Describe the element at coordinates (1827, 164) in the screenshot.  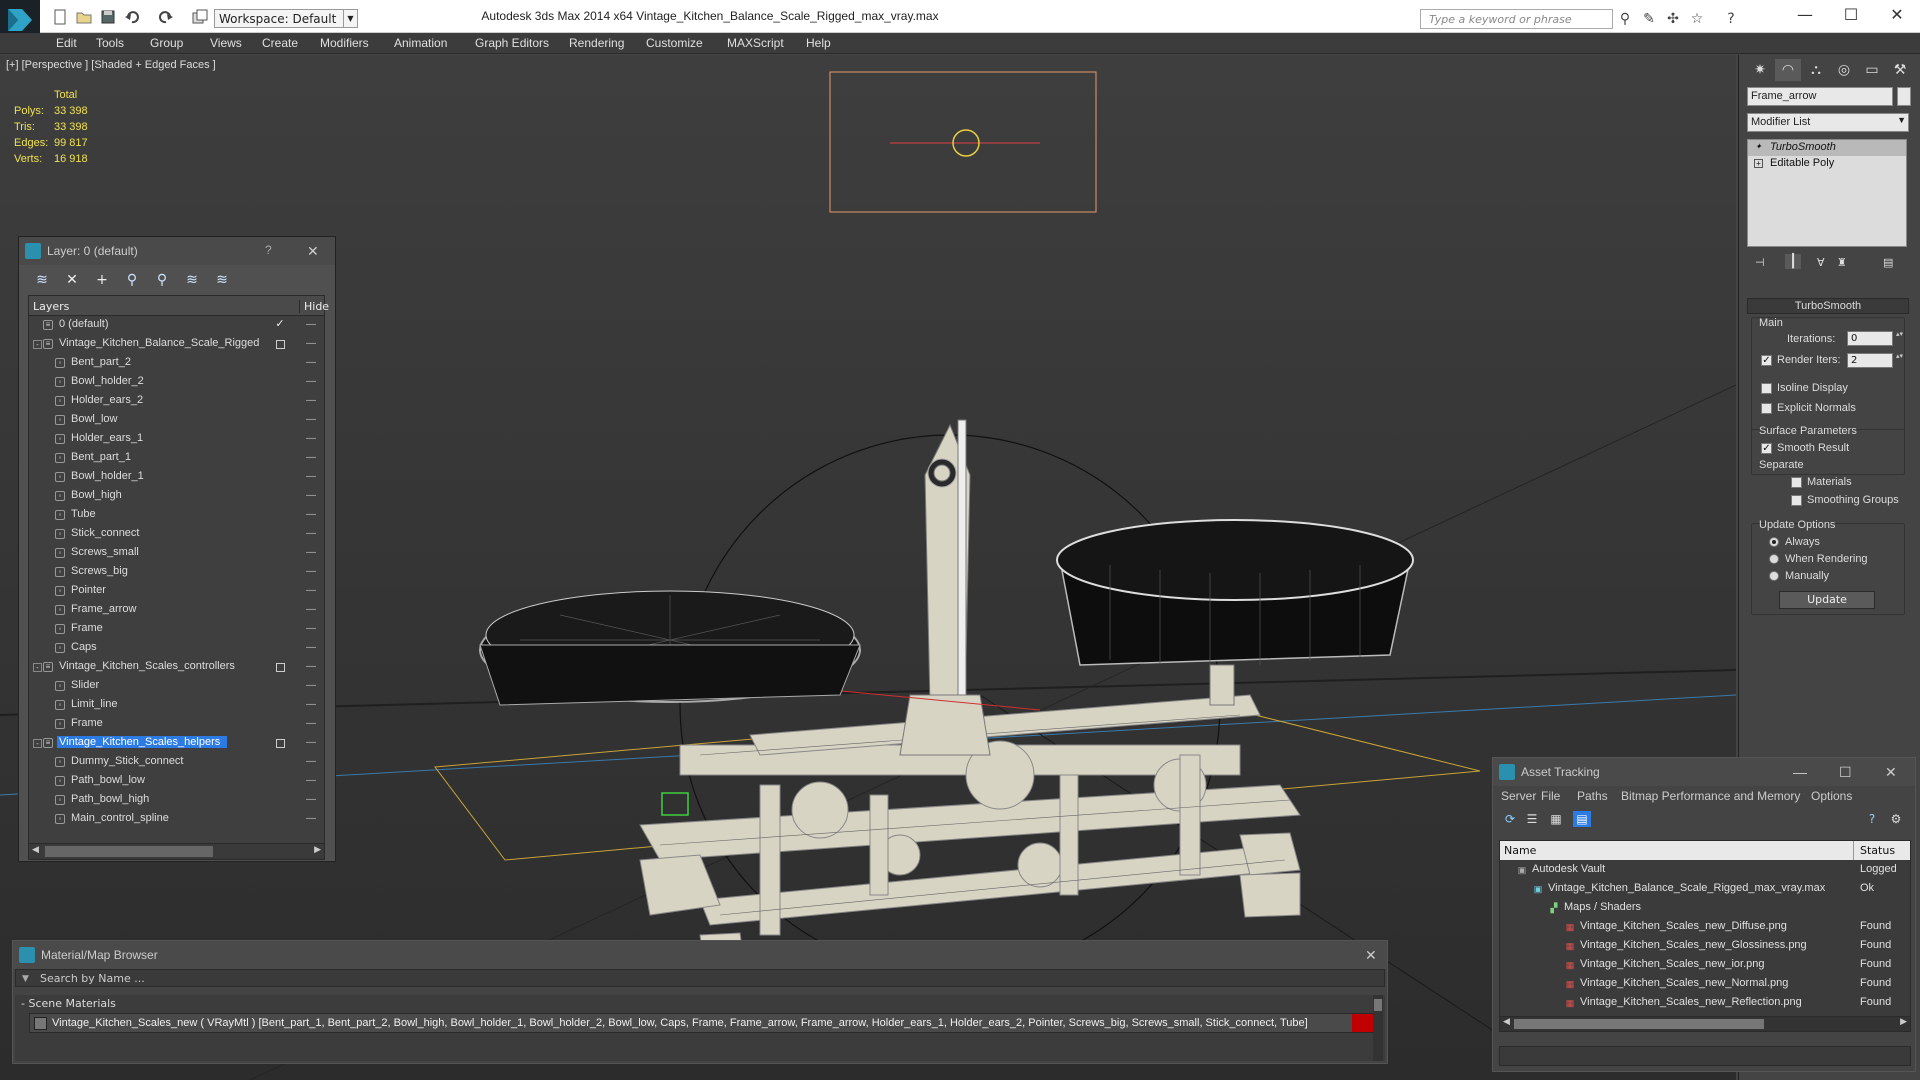
I see `stack-item-editable-poly: + Editable Poly` at that location.